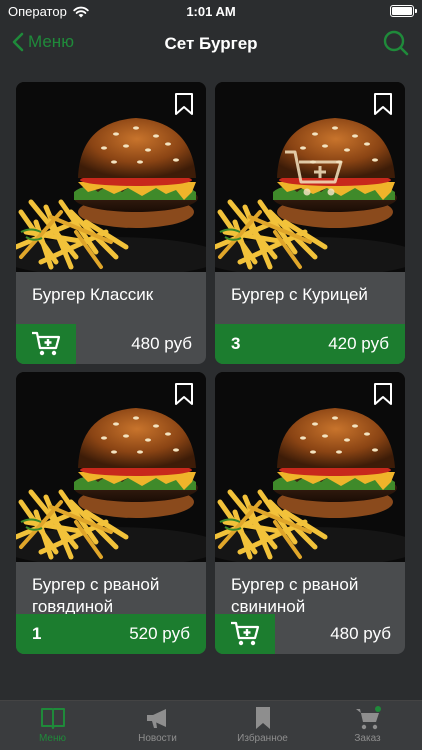 Image resolution: width=422 pixels, height=750 pixels. Describe the element at coordinates (262, 738) in the screenshot. I see `tab-label: Избранное` at that location.